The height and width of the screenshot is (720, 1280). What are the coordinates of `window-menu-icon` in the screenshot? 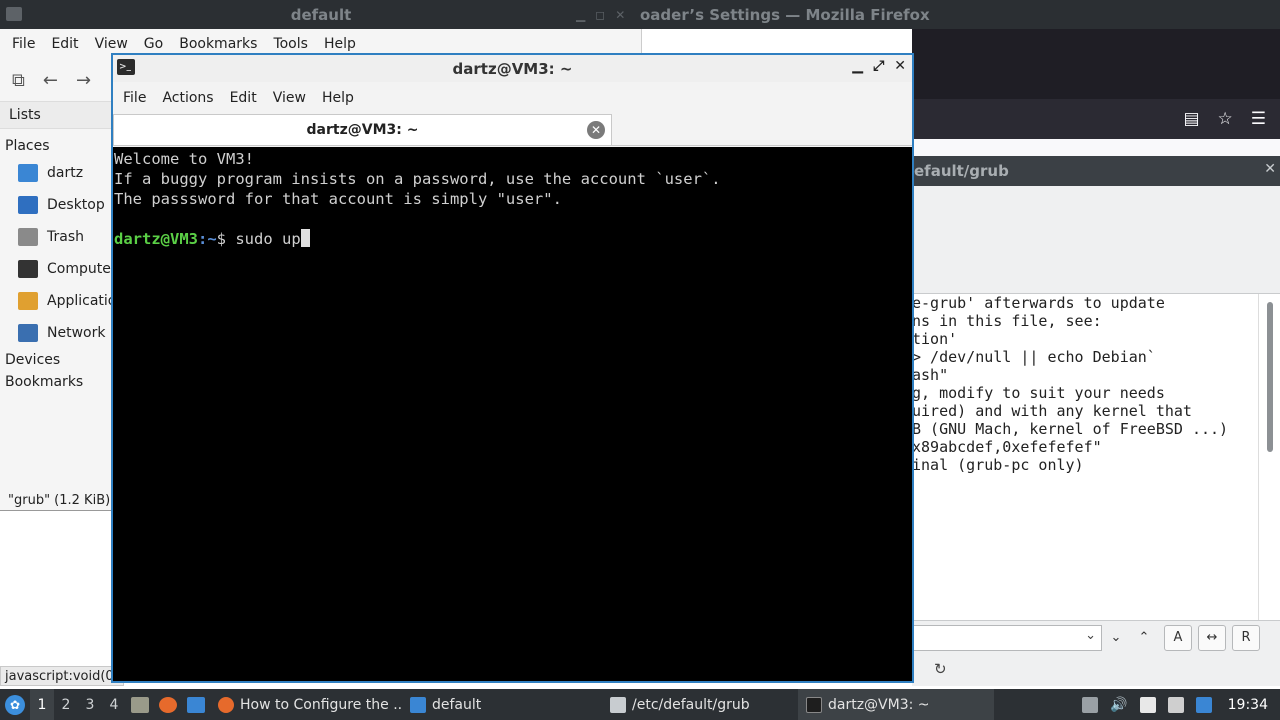 It's located at (14, 14).